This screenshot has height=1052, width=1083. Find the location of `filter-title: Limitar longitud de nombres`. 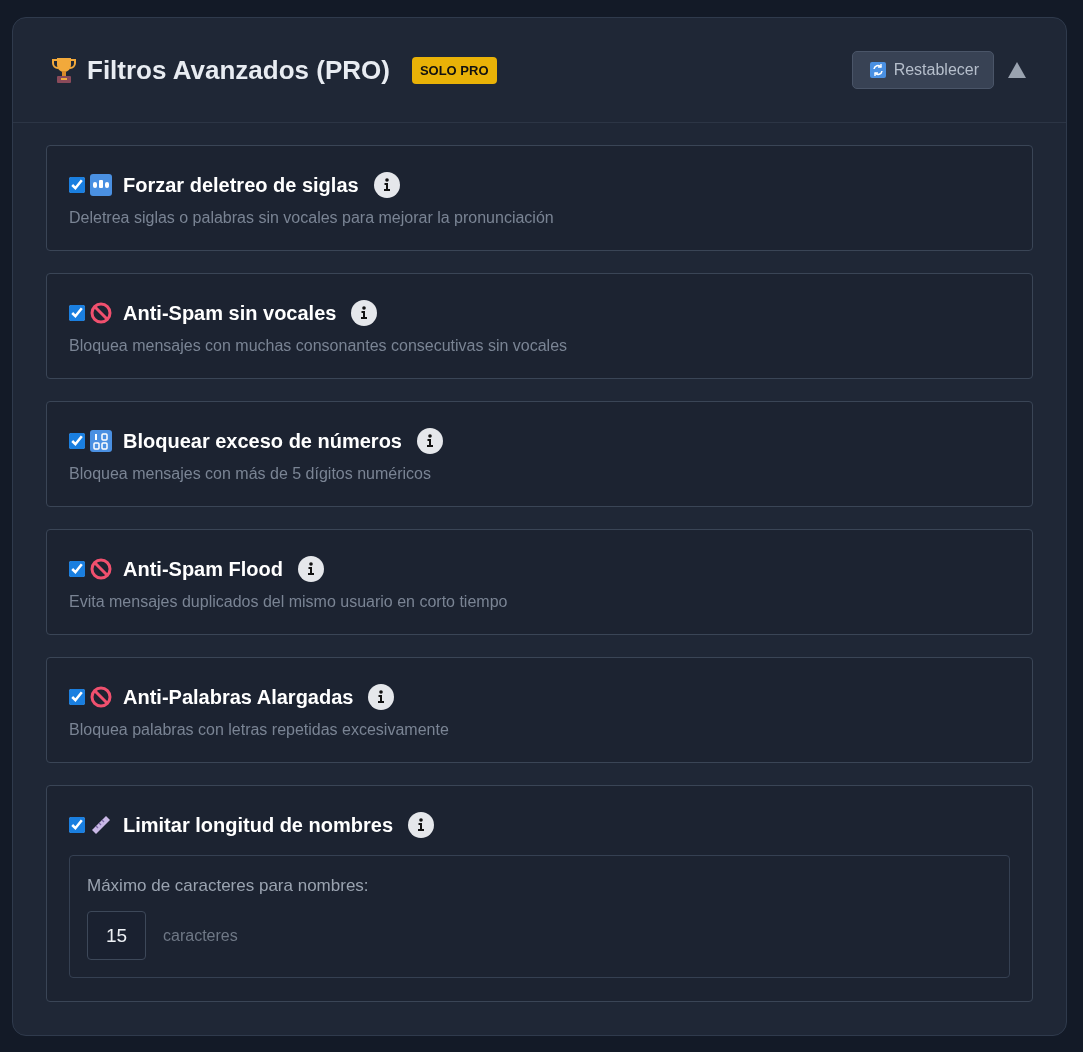

filter-title: Limitar longitud de nombres is located at coordinates (258, 825).